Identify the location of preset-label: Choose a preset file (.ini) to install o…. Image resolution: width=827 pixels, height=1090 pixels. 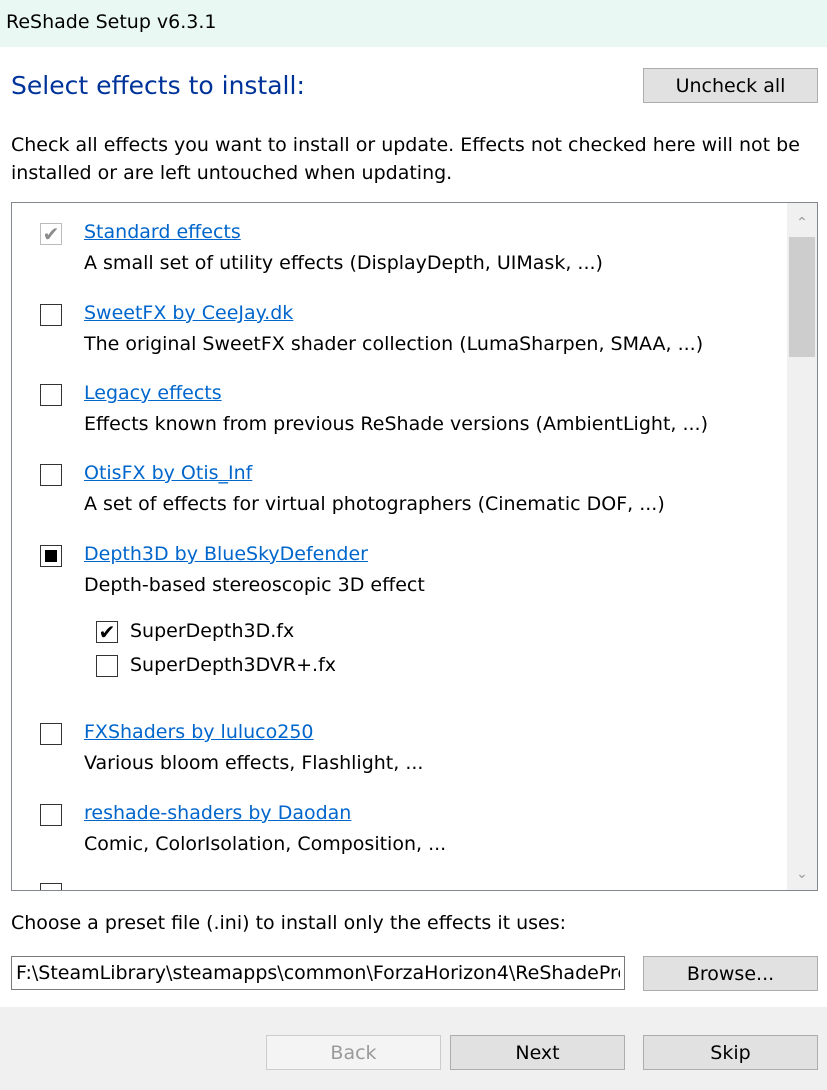
(289, 923).